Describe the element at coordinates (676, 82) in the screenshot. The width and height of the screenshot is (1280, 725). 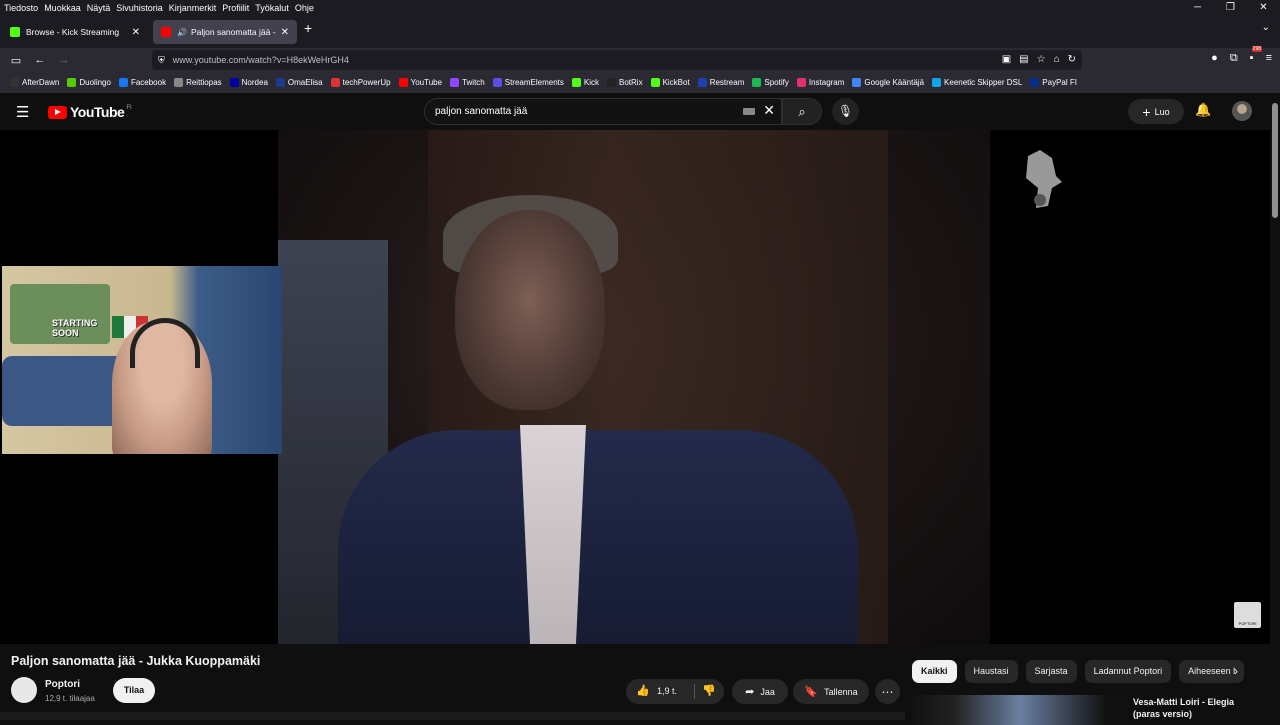
I see `bookmark-label: KickBot` at that location.